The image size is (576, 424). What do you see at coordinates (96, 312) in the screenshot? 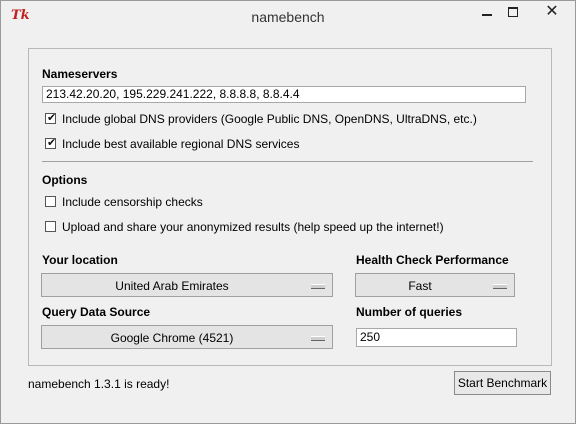
I see `query-source-heading: Query Data Source` at bounding box center [96, 312].